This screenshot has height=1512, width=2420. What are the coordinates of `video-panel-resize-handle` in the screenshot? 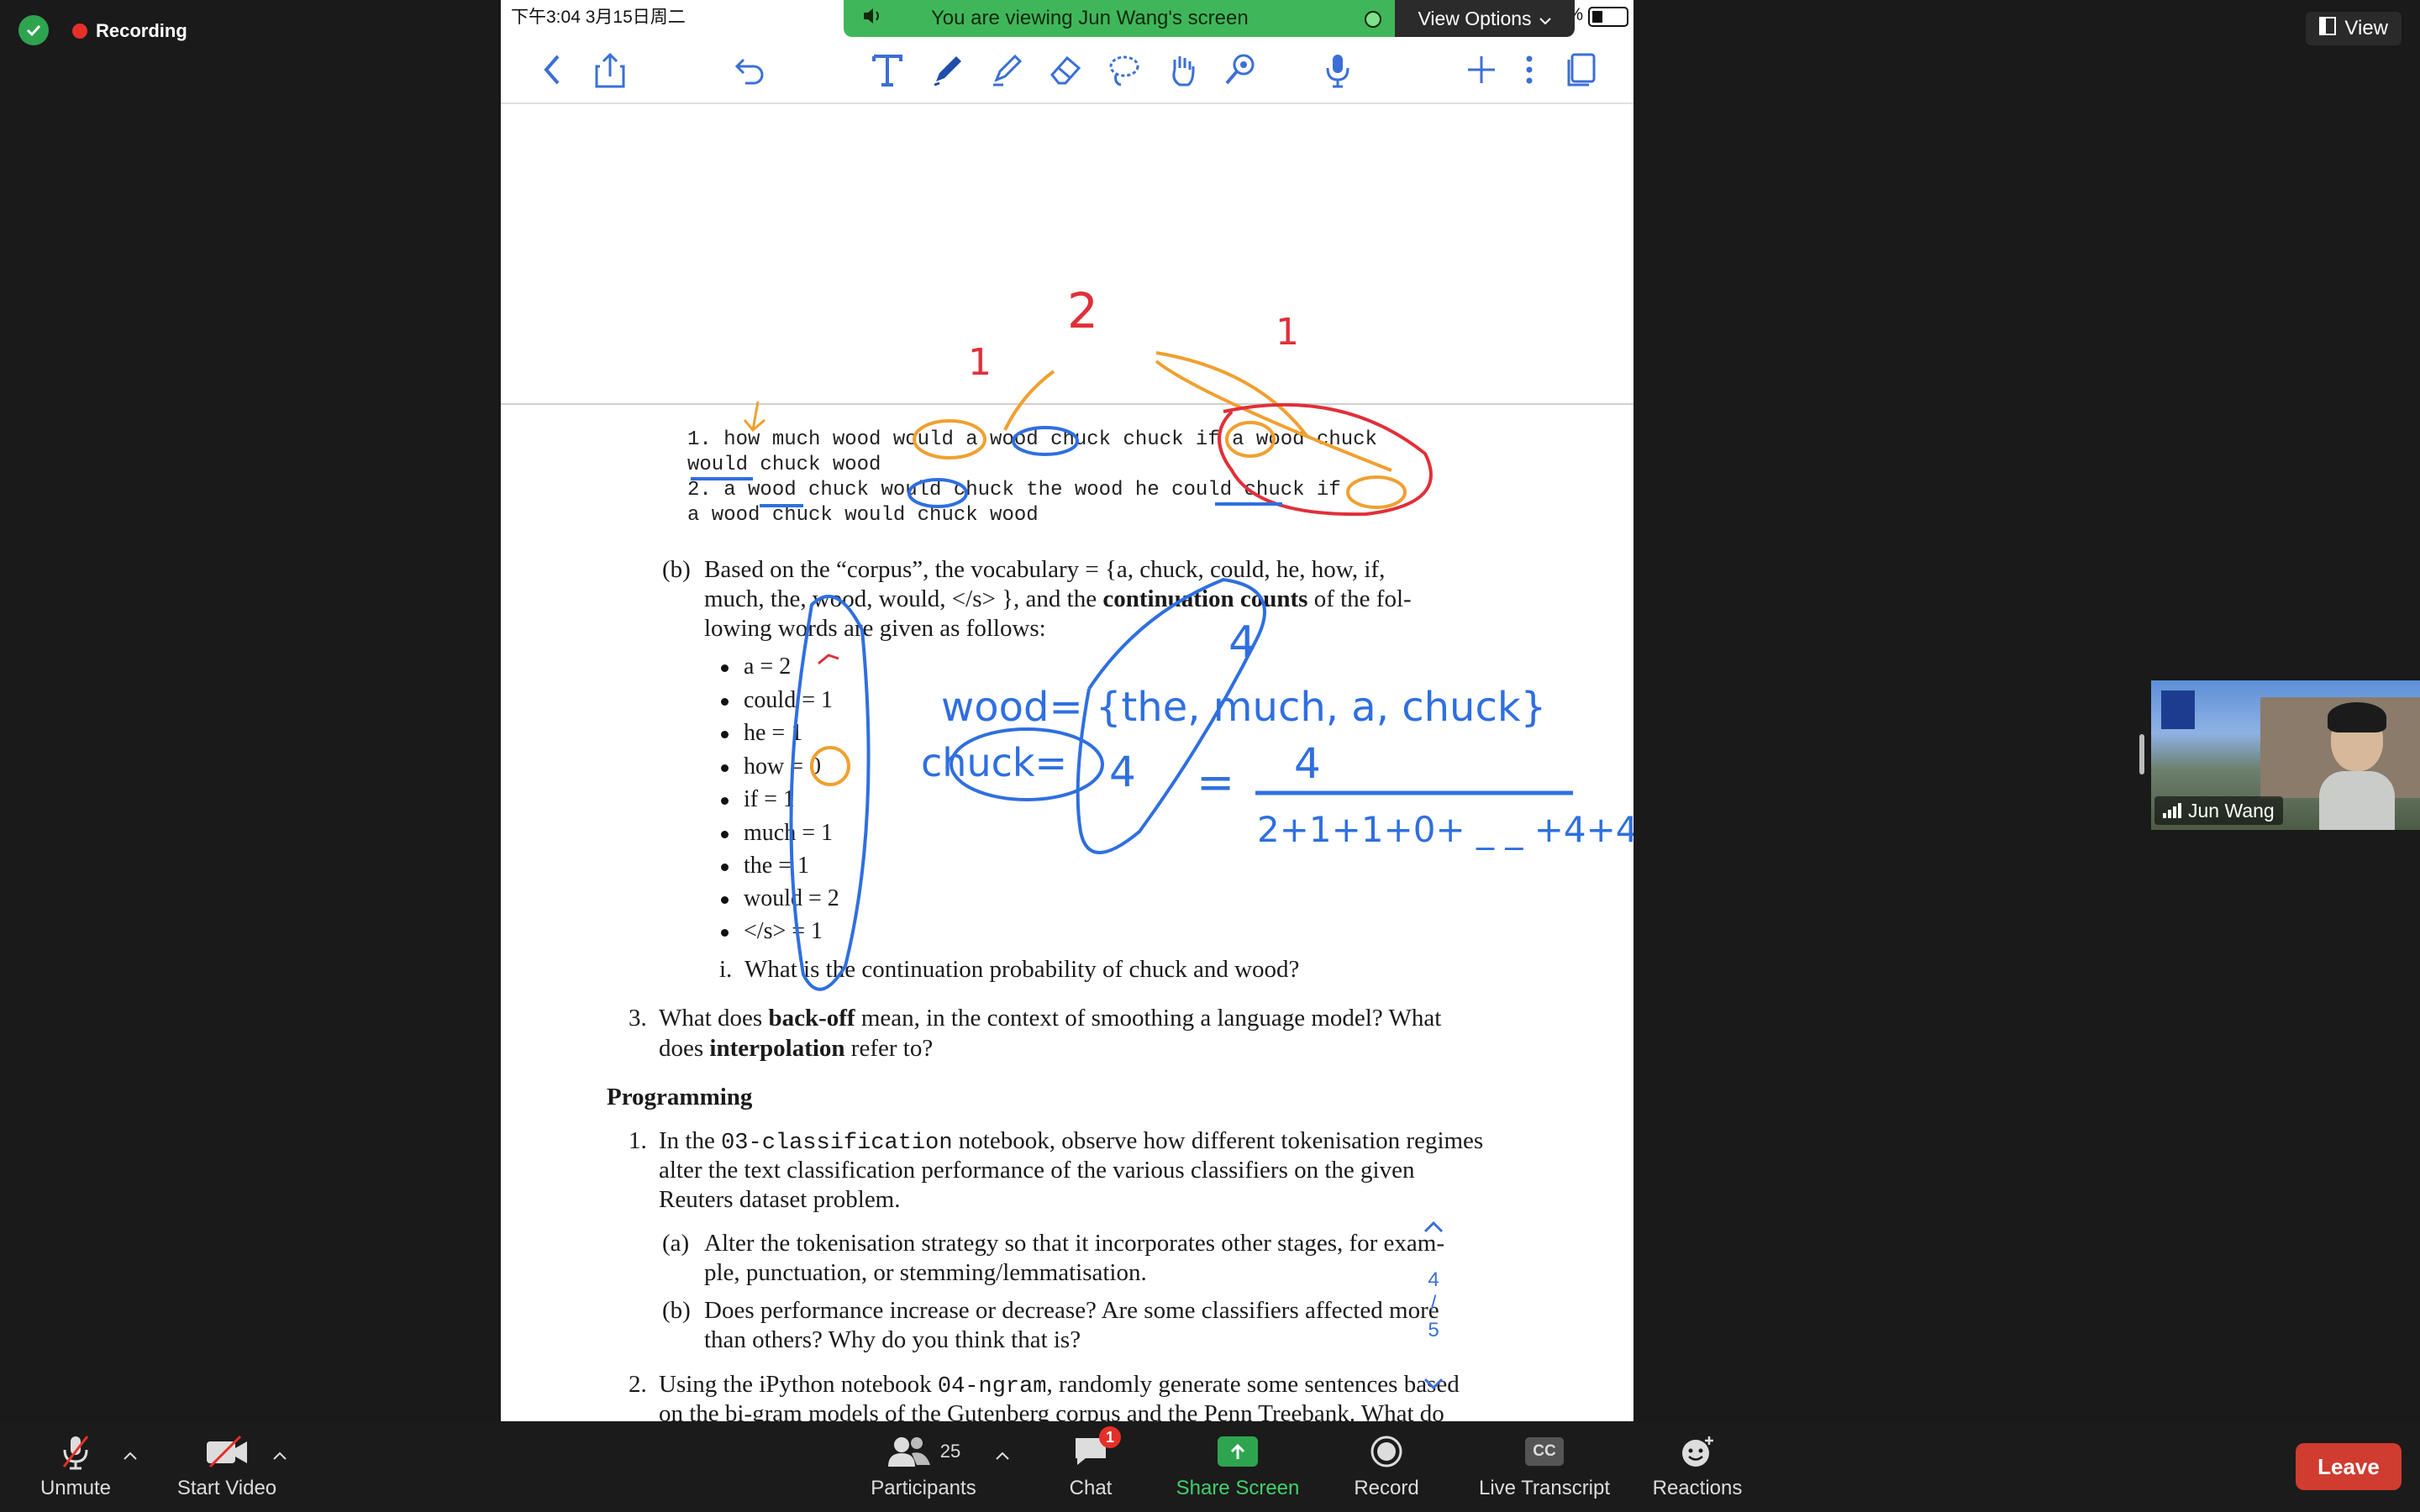 It's located at (2142, 754).